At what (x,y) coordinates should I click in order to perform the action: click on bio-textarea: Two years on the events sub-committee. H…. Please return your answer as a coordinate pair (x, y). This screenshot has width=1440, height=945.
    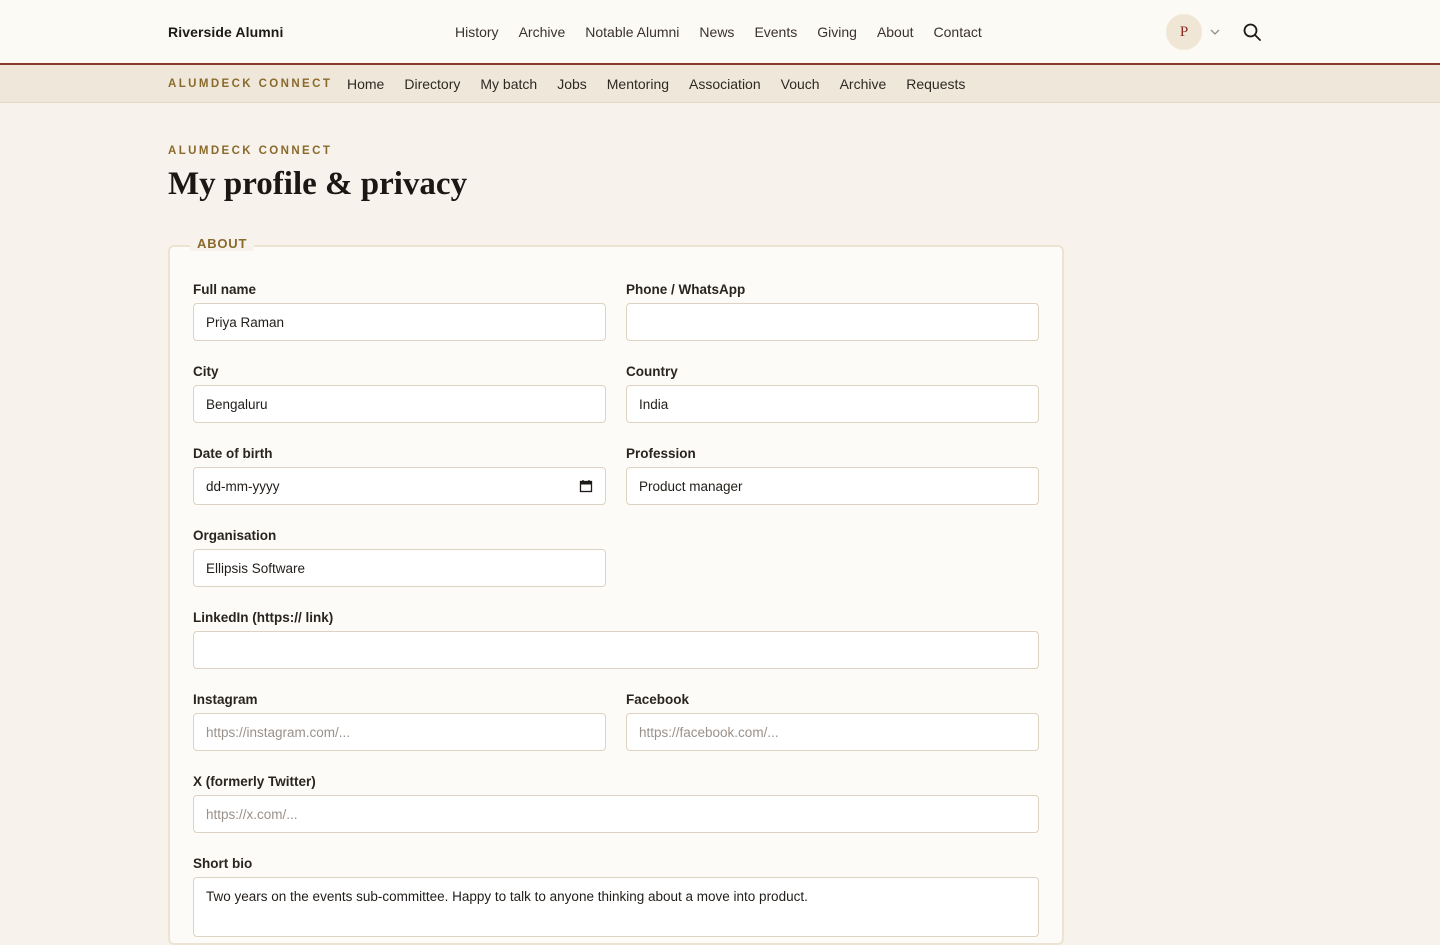
    Looking at the image, I should click on (616, 907).